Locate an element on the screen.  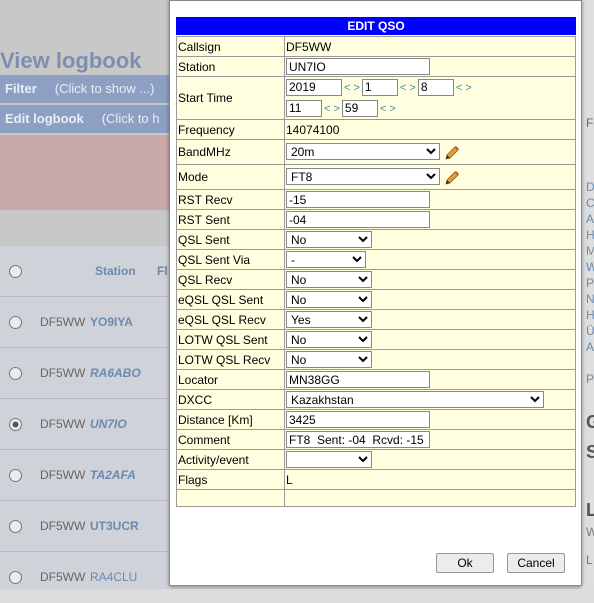
locator-label: Locator is located at coordinates (230, 379).